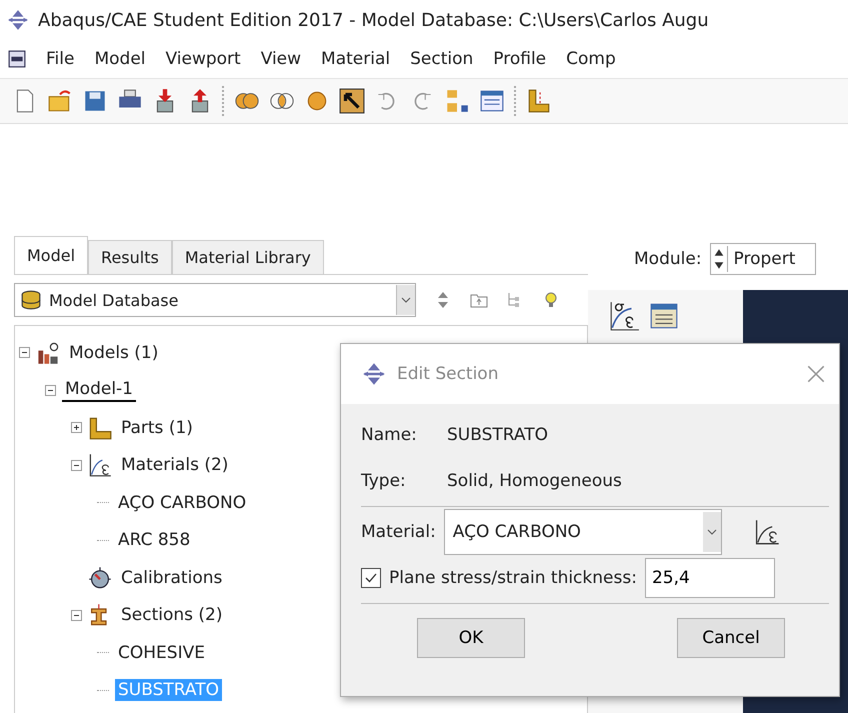 This screenshot has height=713, width=848. I want to click on tab: Results, so click(130, 257).